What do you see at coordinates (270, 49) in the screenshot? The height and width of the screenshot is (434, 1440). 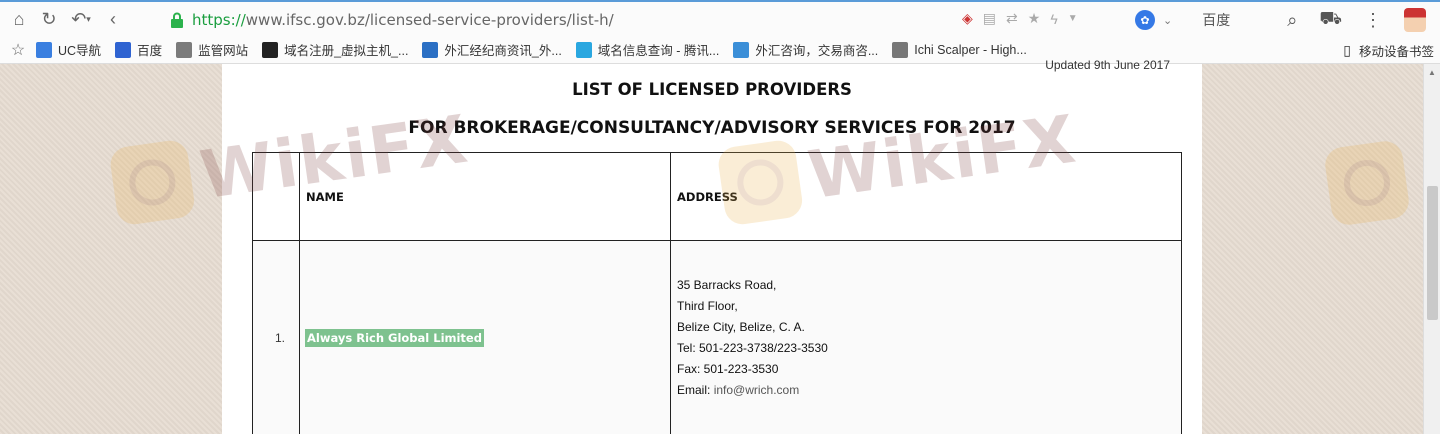 I see `domain-icon` at bounding box center [270, 49].